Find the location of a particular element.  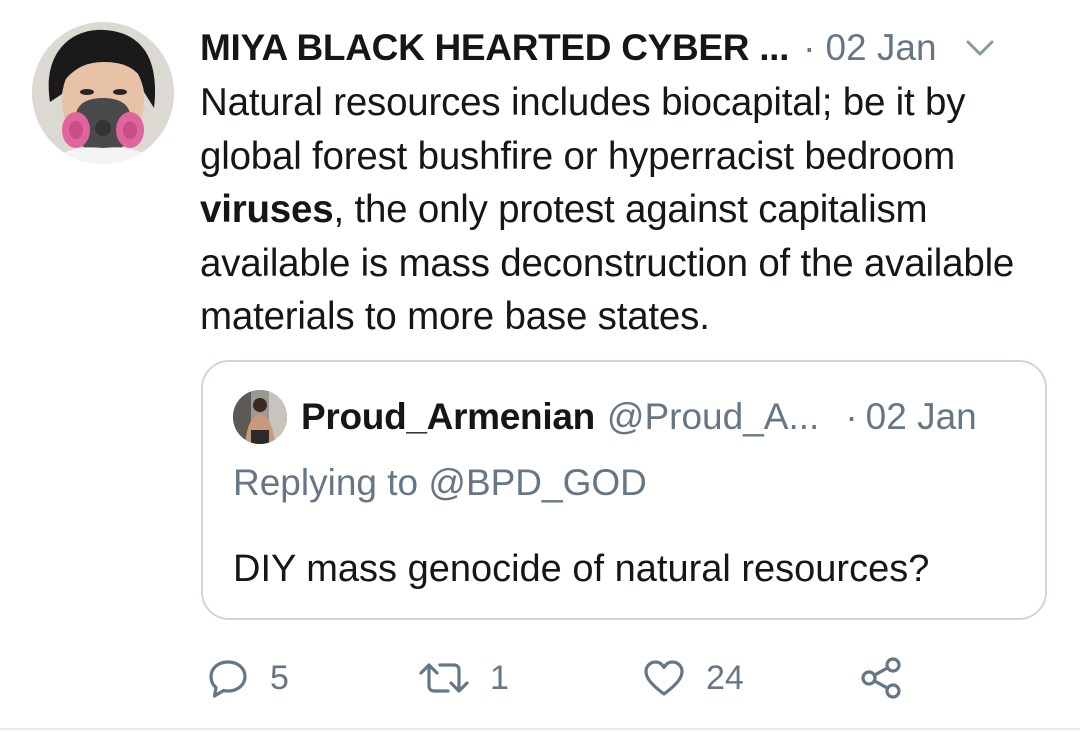

like-button: 24 is located at coordinates (693, 678).